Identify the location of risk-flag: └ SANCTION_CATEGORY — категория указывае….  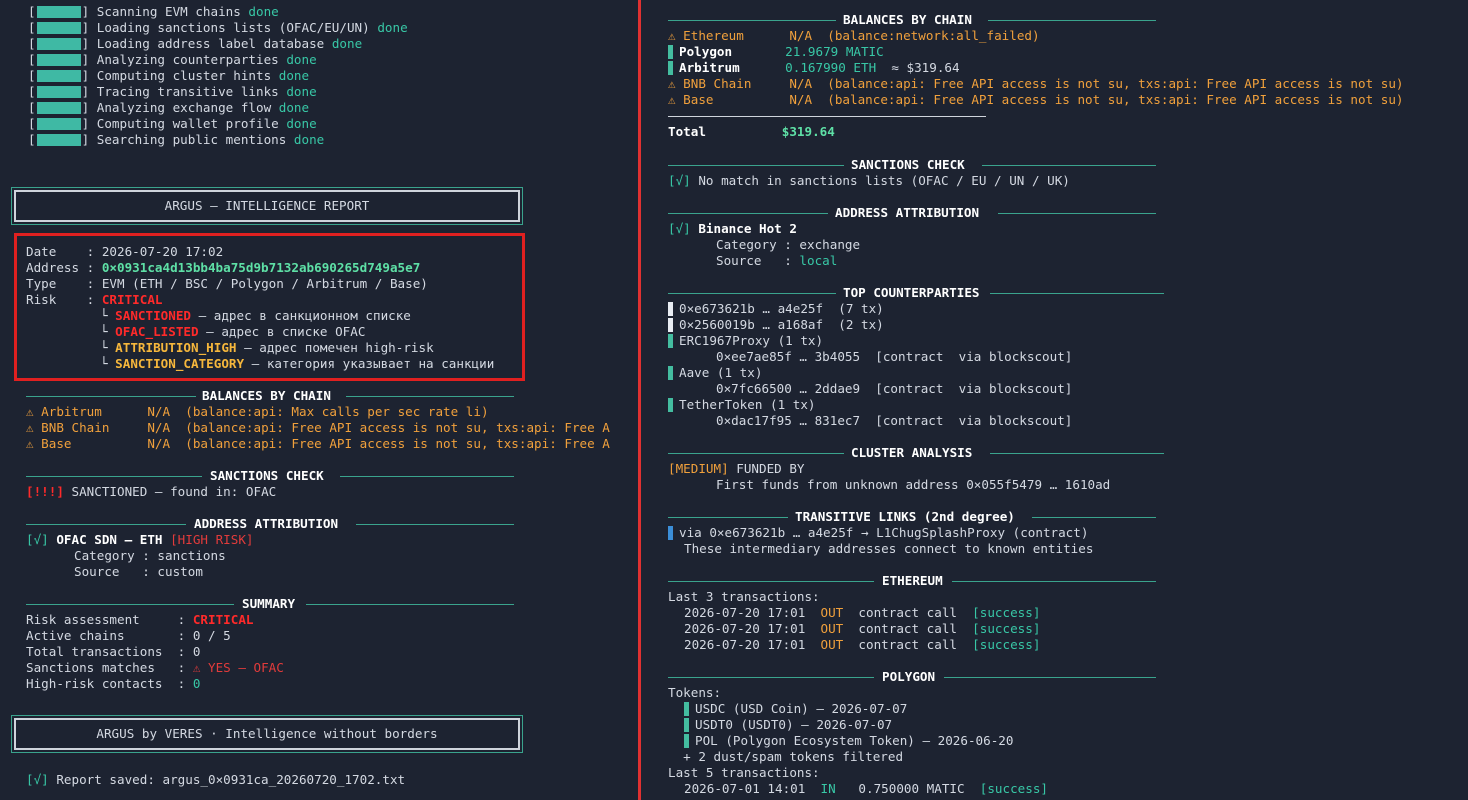
(297, 363).